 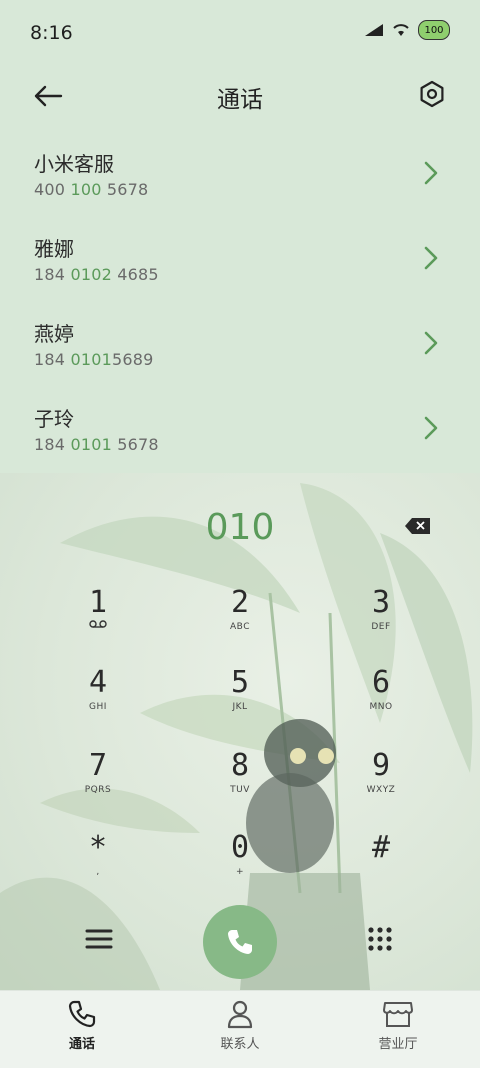 What do you see at coordinates (54, 334) in the screenshot?
I see `contact-name: 燕婷` at bounding box center [54, 334].